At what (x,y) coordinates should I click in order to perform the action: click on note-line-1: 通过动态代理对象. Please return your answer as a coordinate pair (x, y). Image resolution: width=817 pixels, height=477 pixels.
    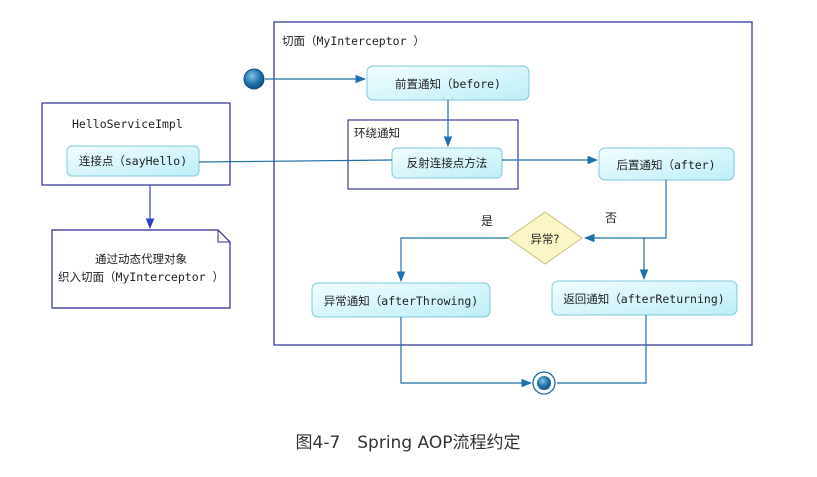
    Looking at the image, I should click on (141, 259).